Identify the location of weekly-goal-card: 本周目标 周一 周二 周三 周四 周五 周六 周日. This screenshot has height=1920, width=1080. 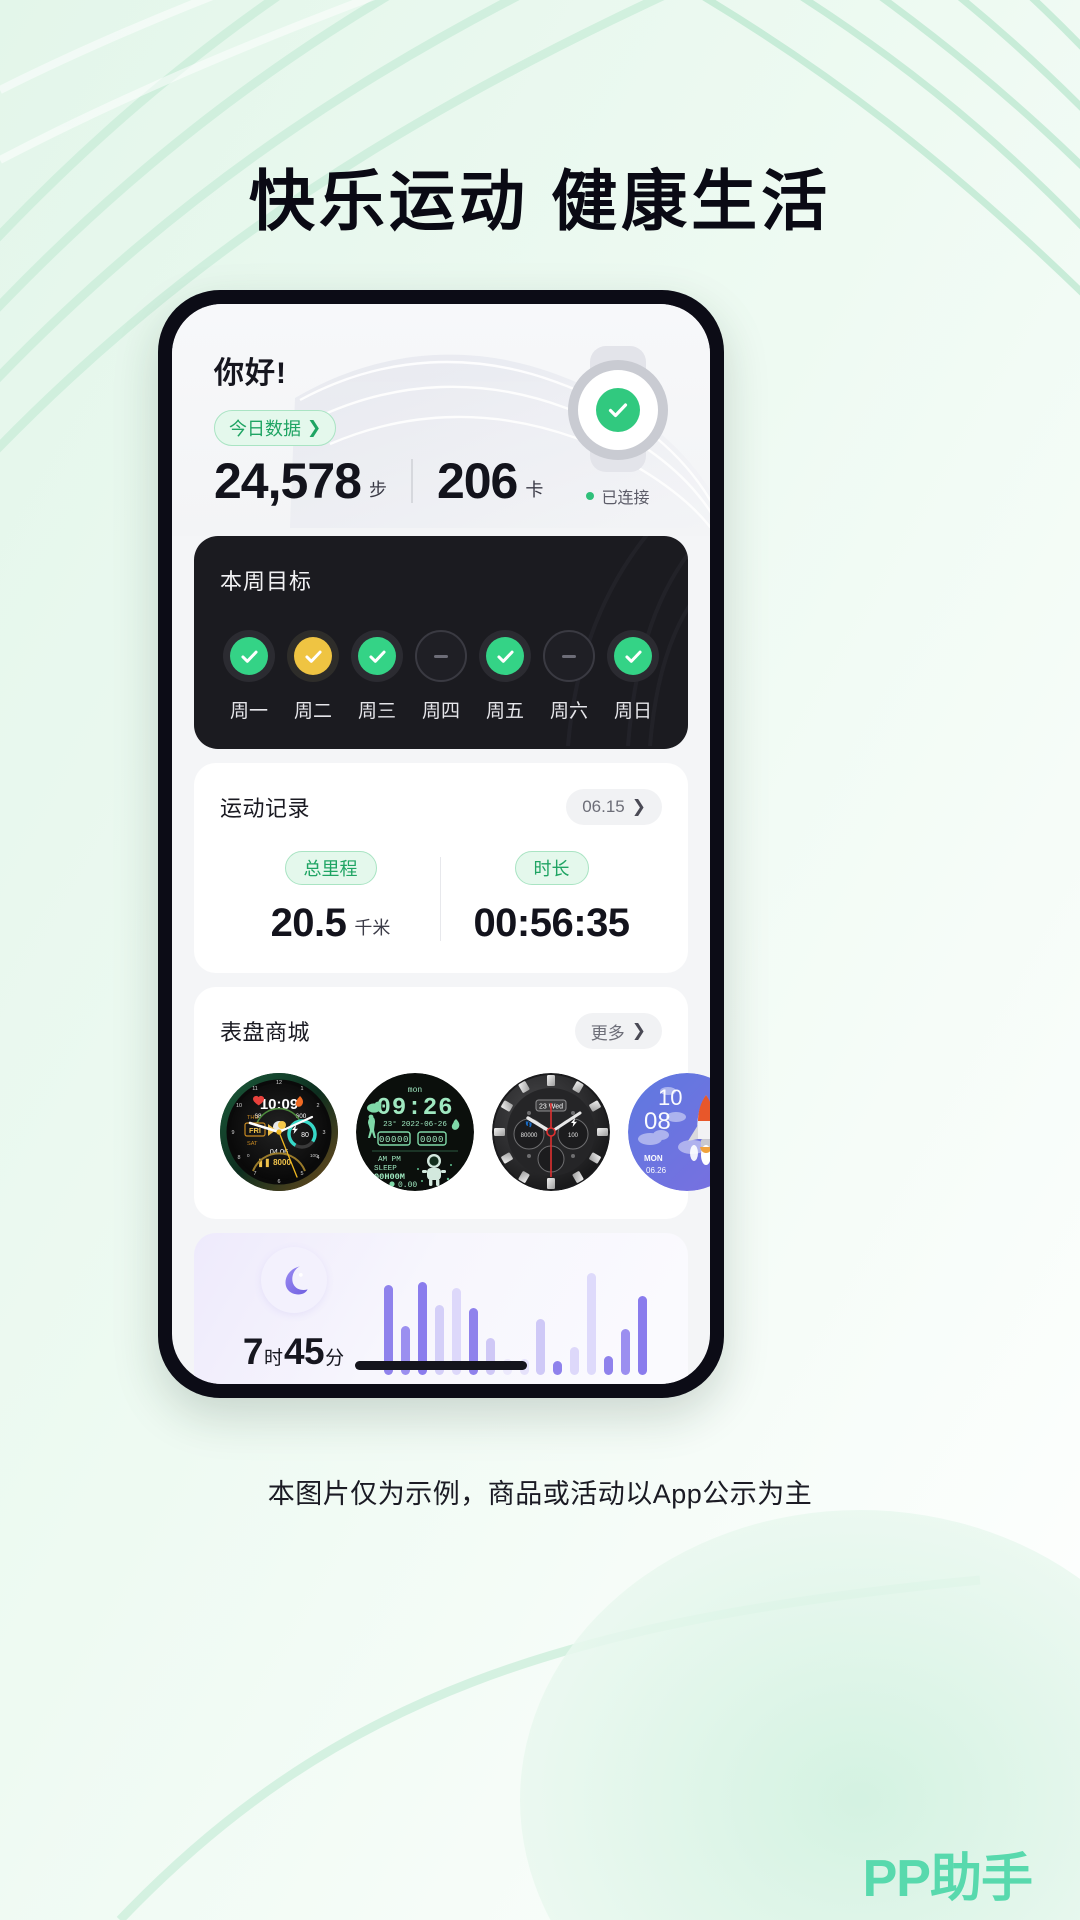
(441, 642).